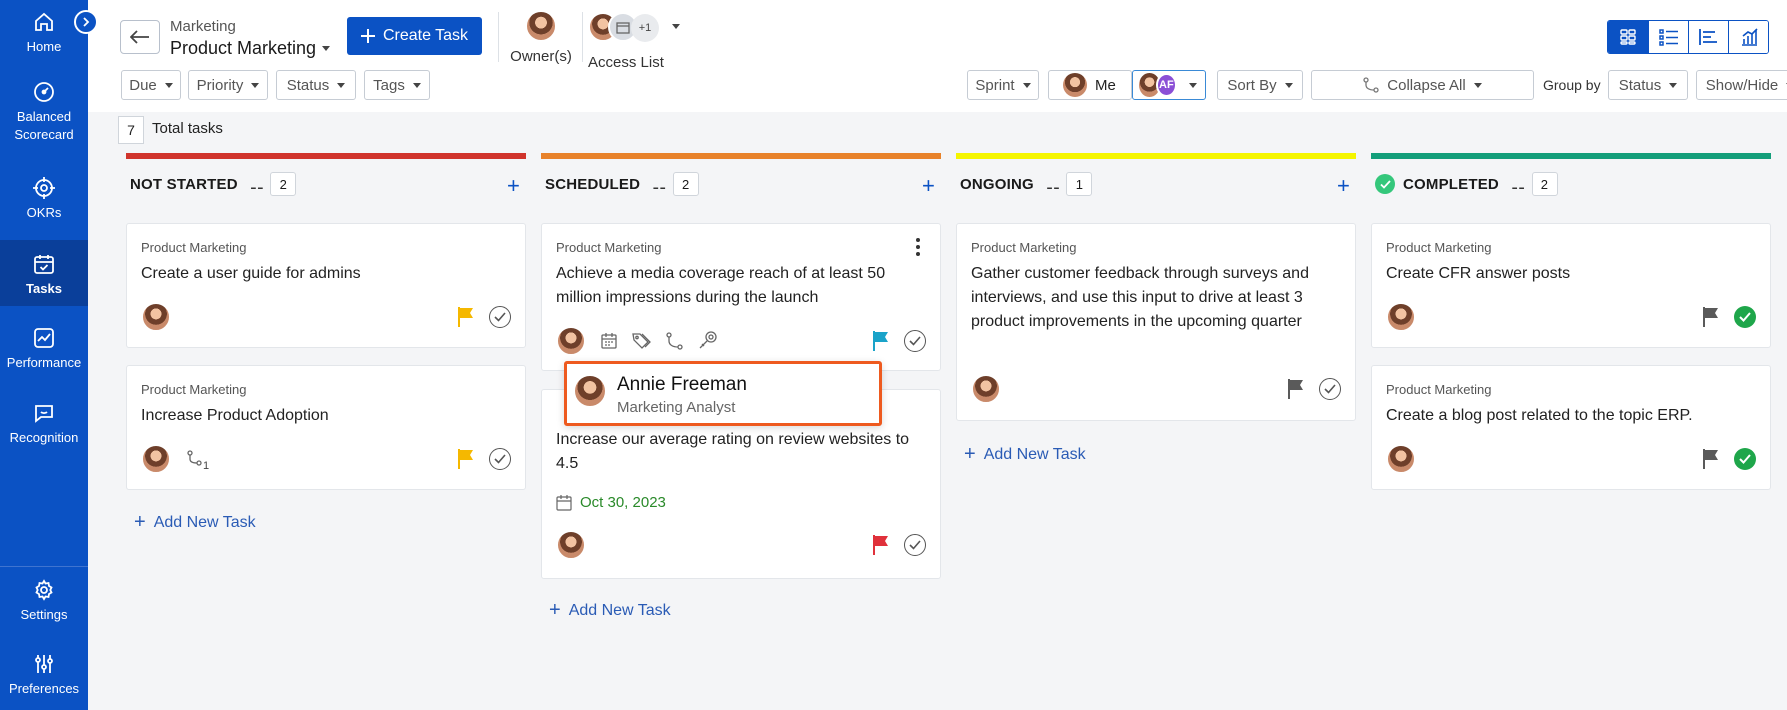 The width and height of the screenshot is (1787, 710). What do you see at coordinates (593, 184) in the screenshot?
I see `column-title: SCHEDULED` at bounding box center [593, 184].